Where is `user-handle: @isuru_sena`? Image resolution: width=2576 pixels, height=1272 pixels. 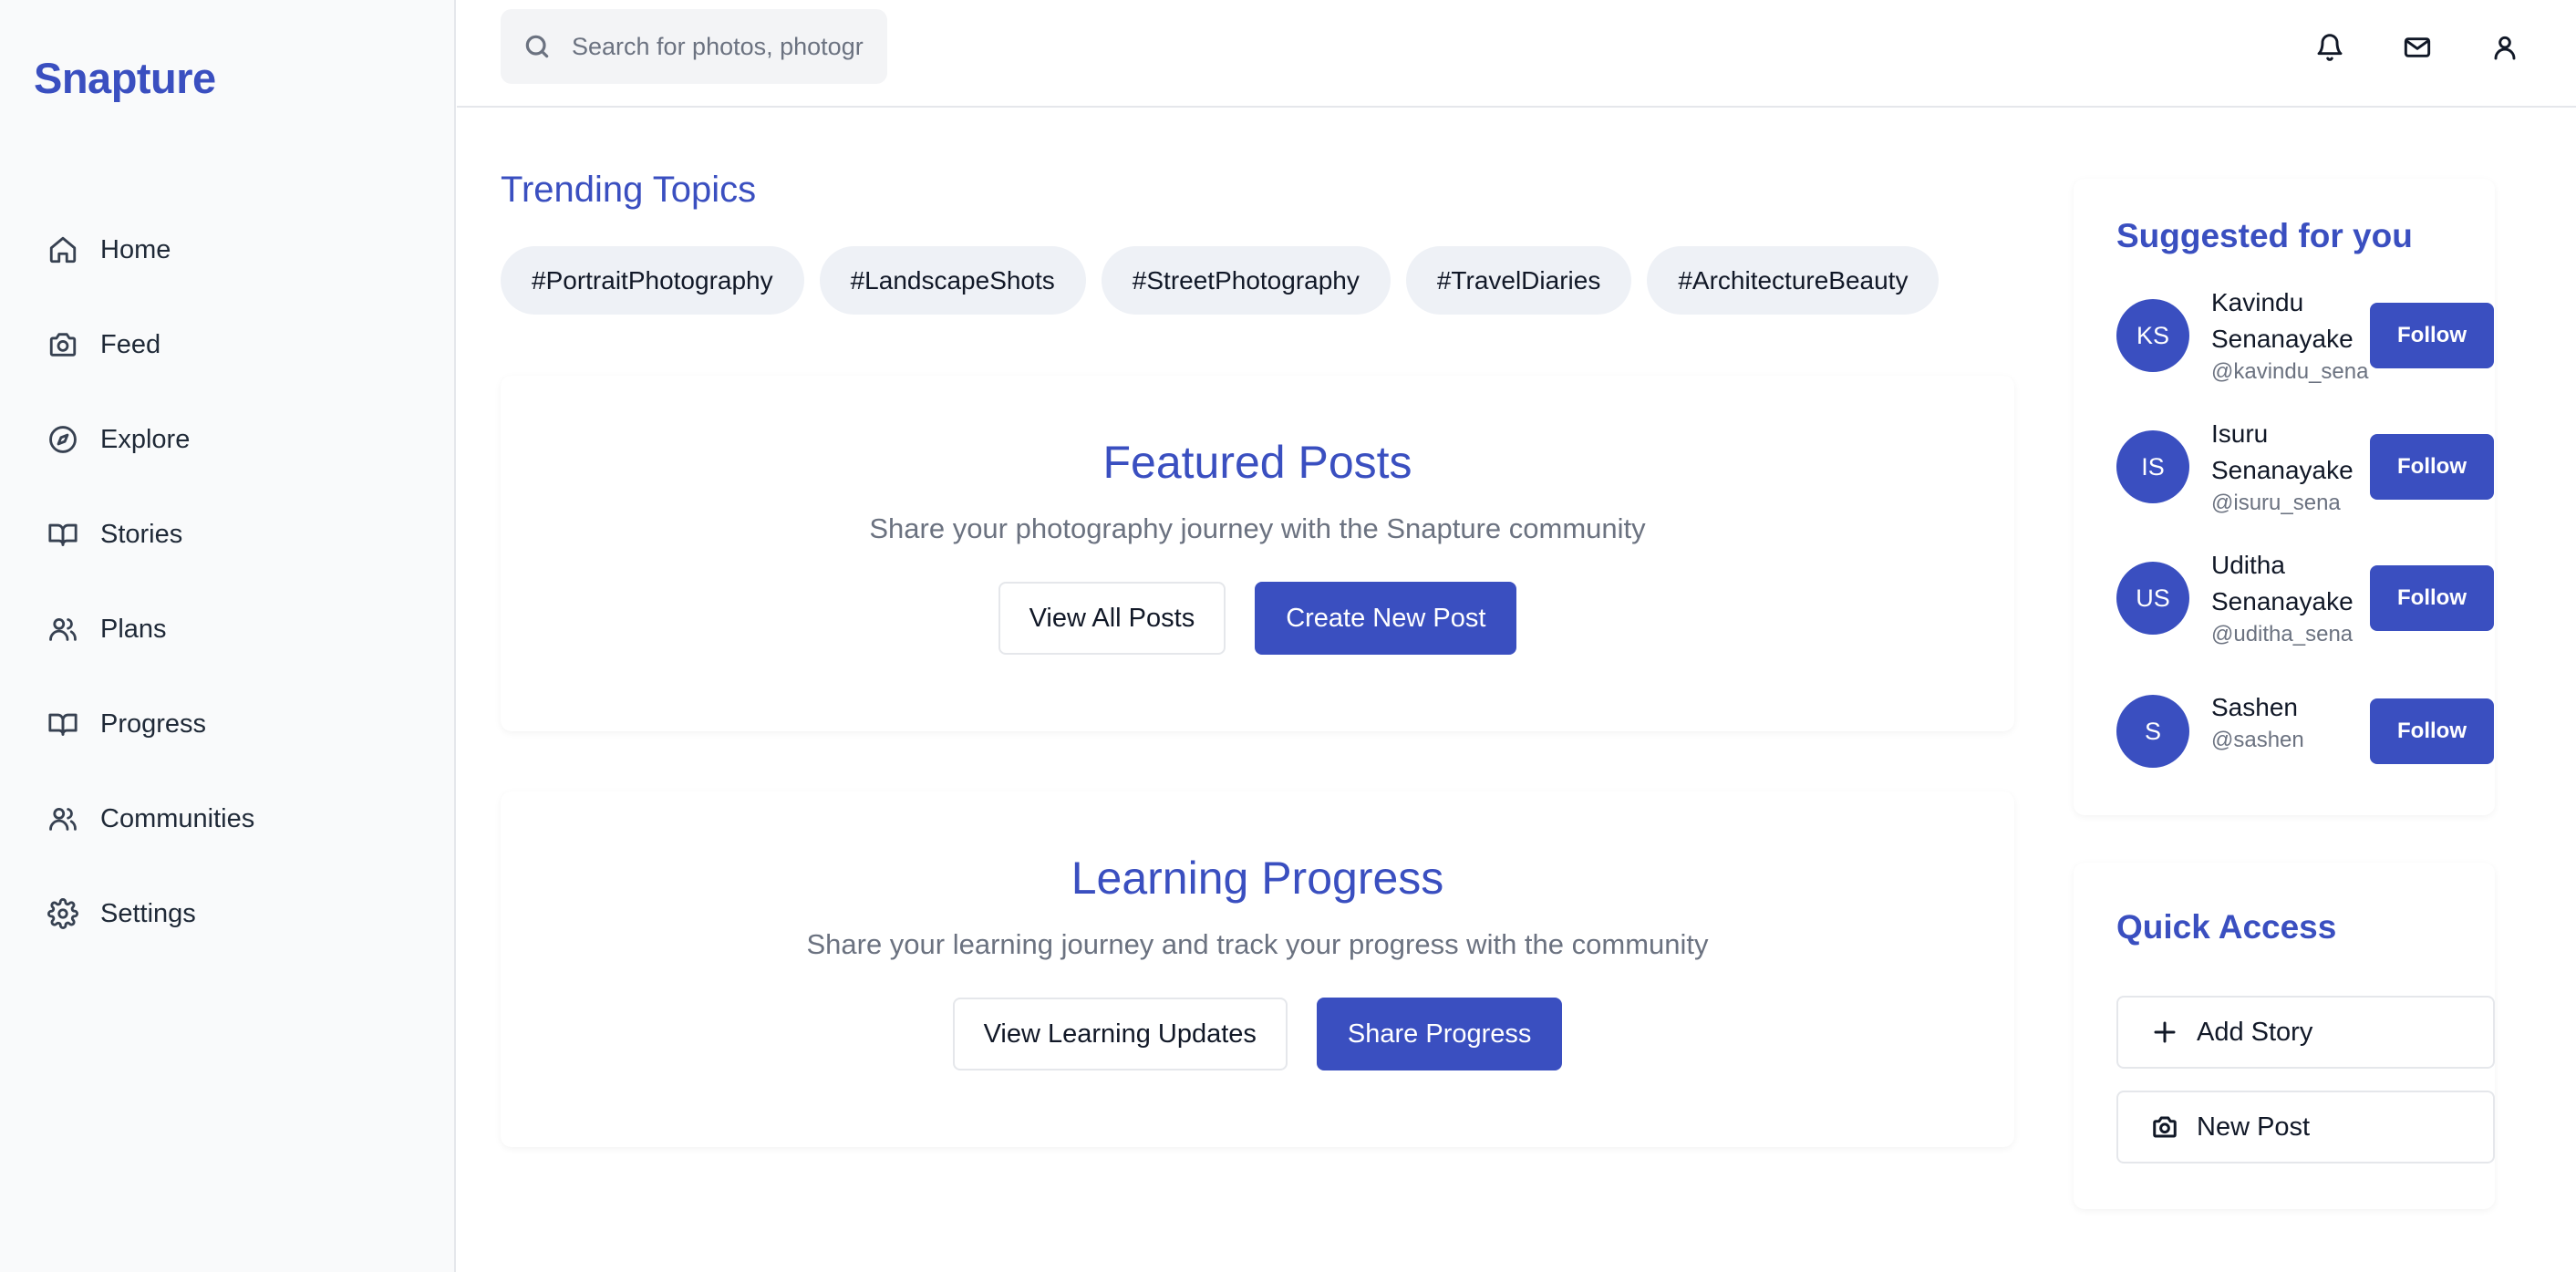 user-handle: @isuru_sena is located at coordinates (2276, 503).